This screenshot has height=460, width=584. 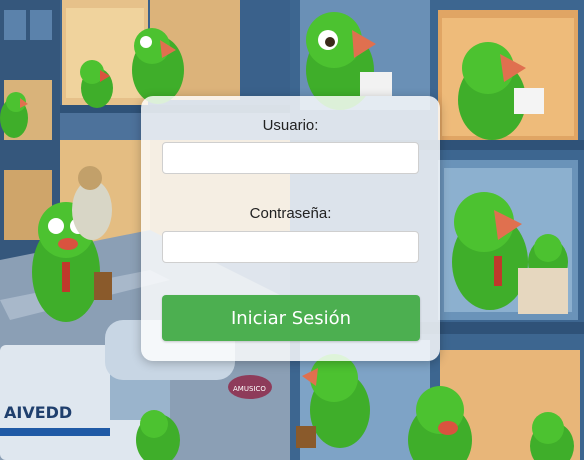 I want to click on svg-text: AIVEDD, so click(x=38, y=412).